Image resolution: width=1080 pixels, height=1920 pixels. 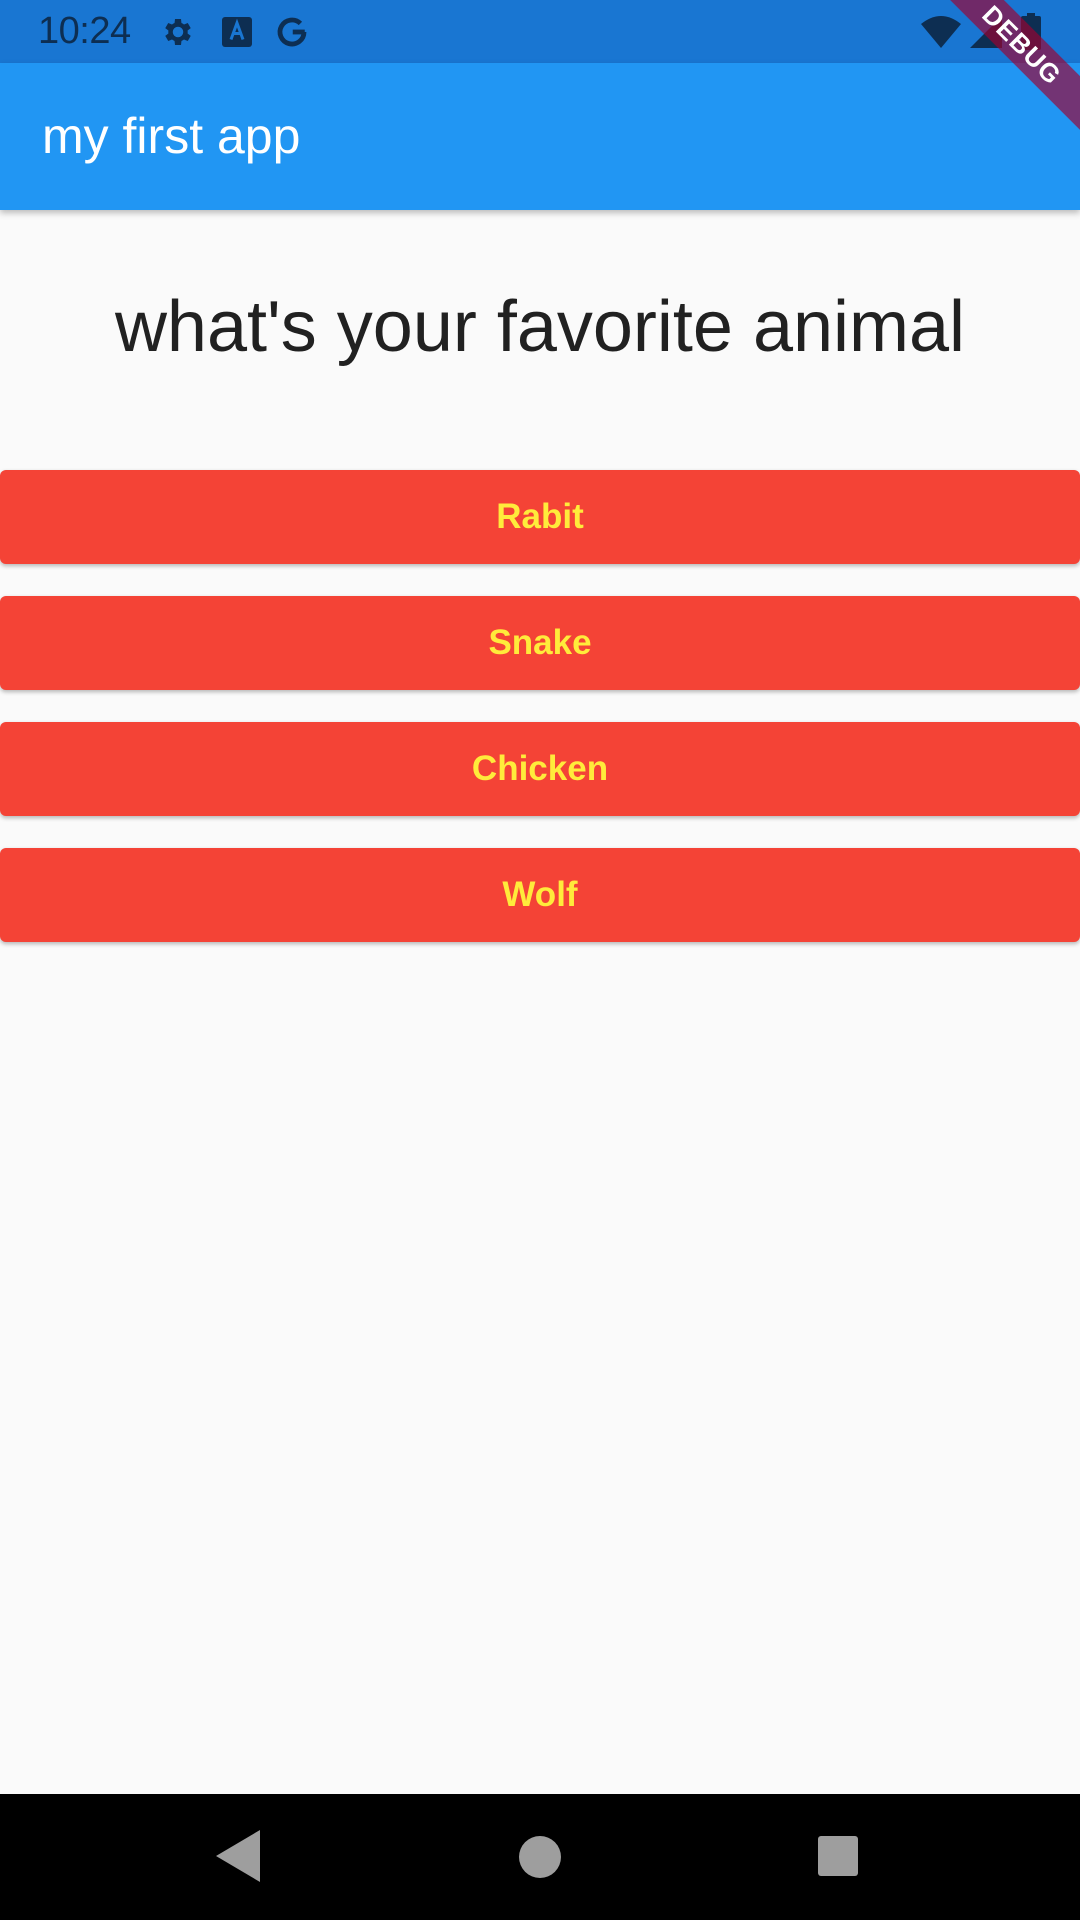 I want to click on google-g-icon, so click(x=292, y=32).